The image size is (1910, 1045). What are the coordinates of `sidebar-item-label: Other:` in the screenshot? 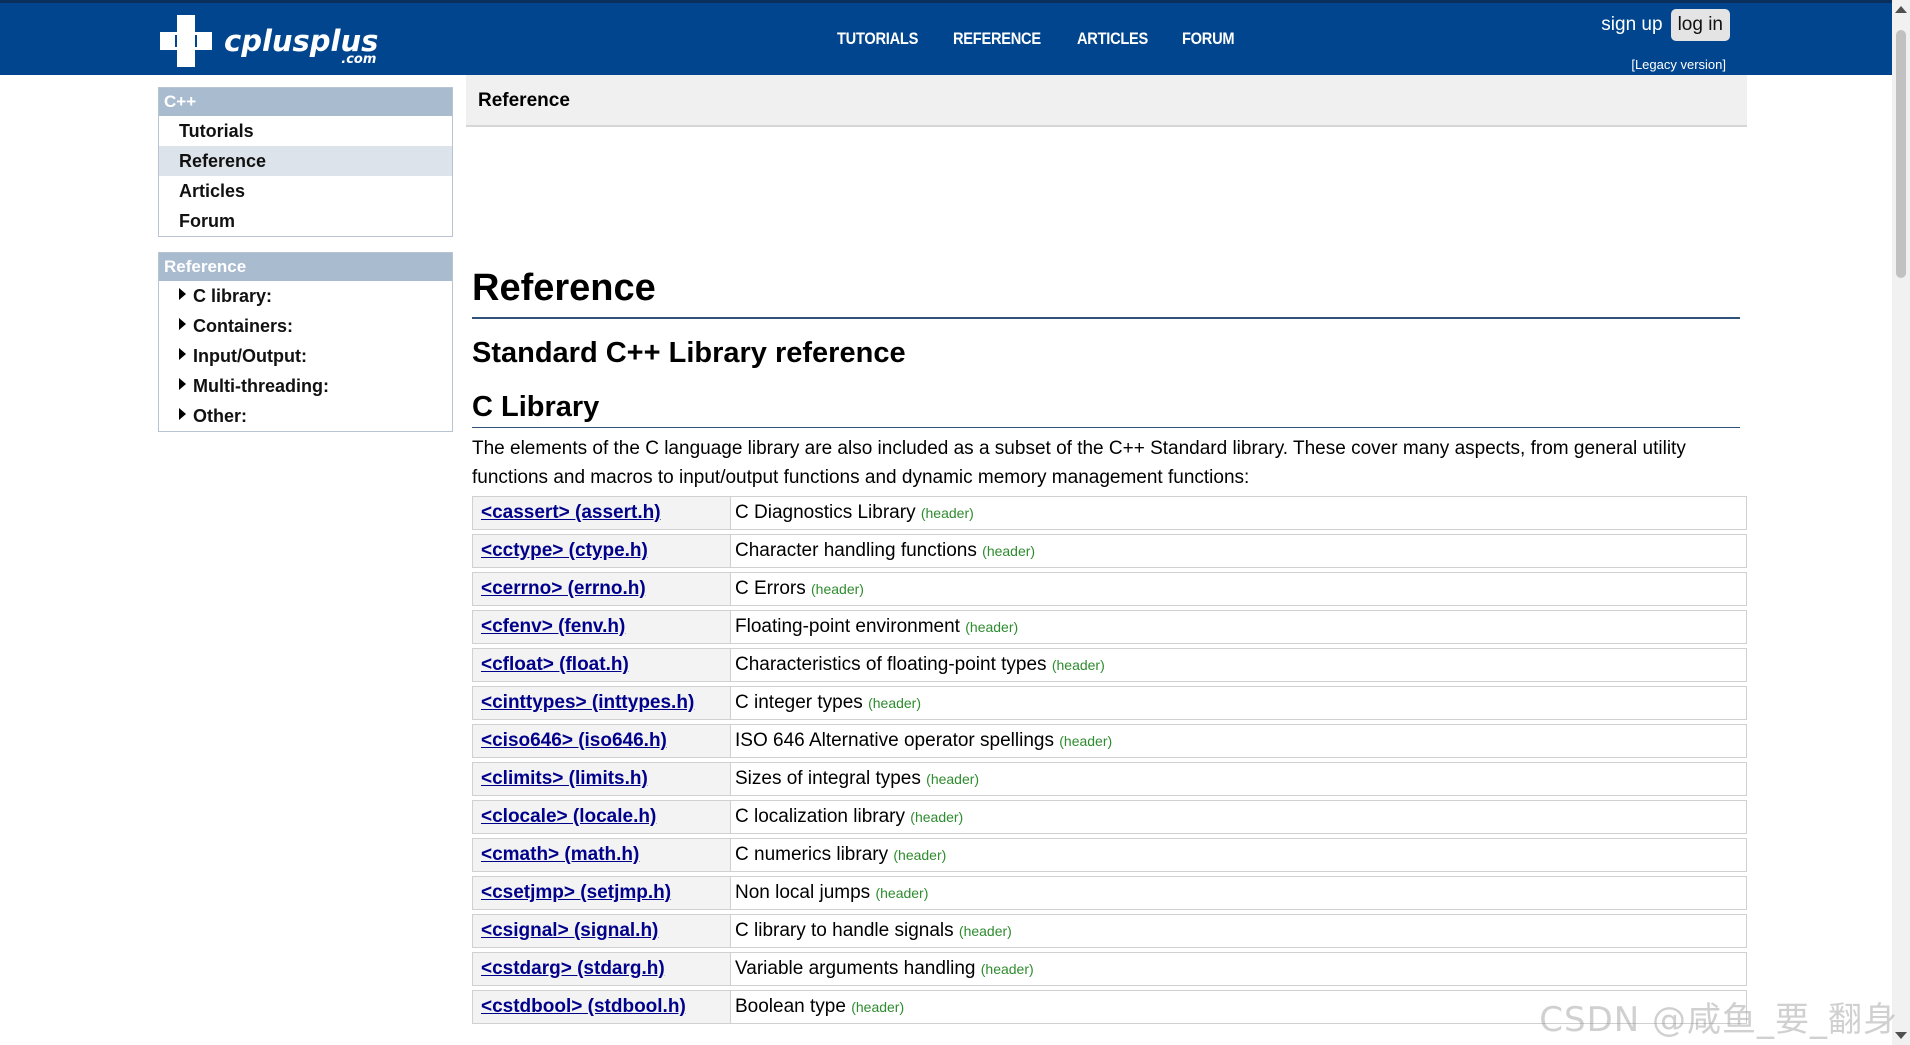 It's located at (220, 416).